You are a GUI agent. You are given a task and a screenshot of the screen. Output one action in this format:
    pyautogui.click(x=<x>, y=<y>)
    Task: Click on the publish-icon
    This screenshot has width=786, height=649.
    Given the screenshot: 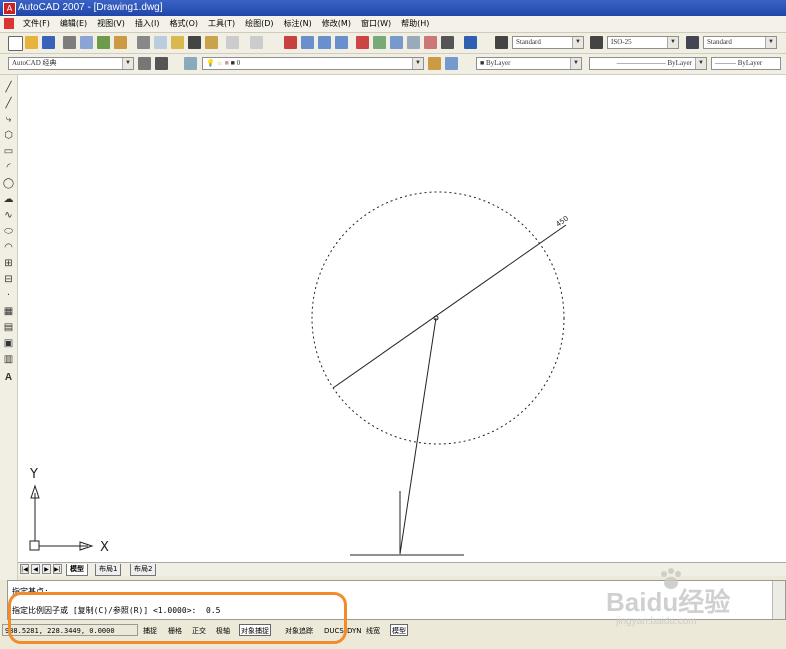 What is the action you would take?
    pyautogui.click(x=103, y=42)
    